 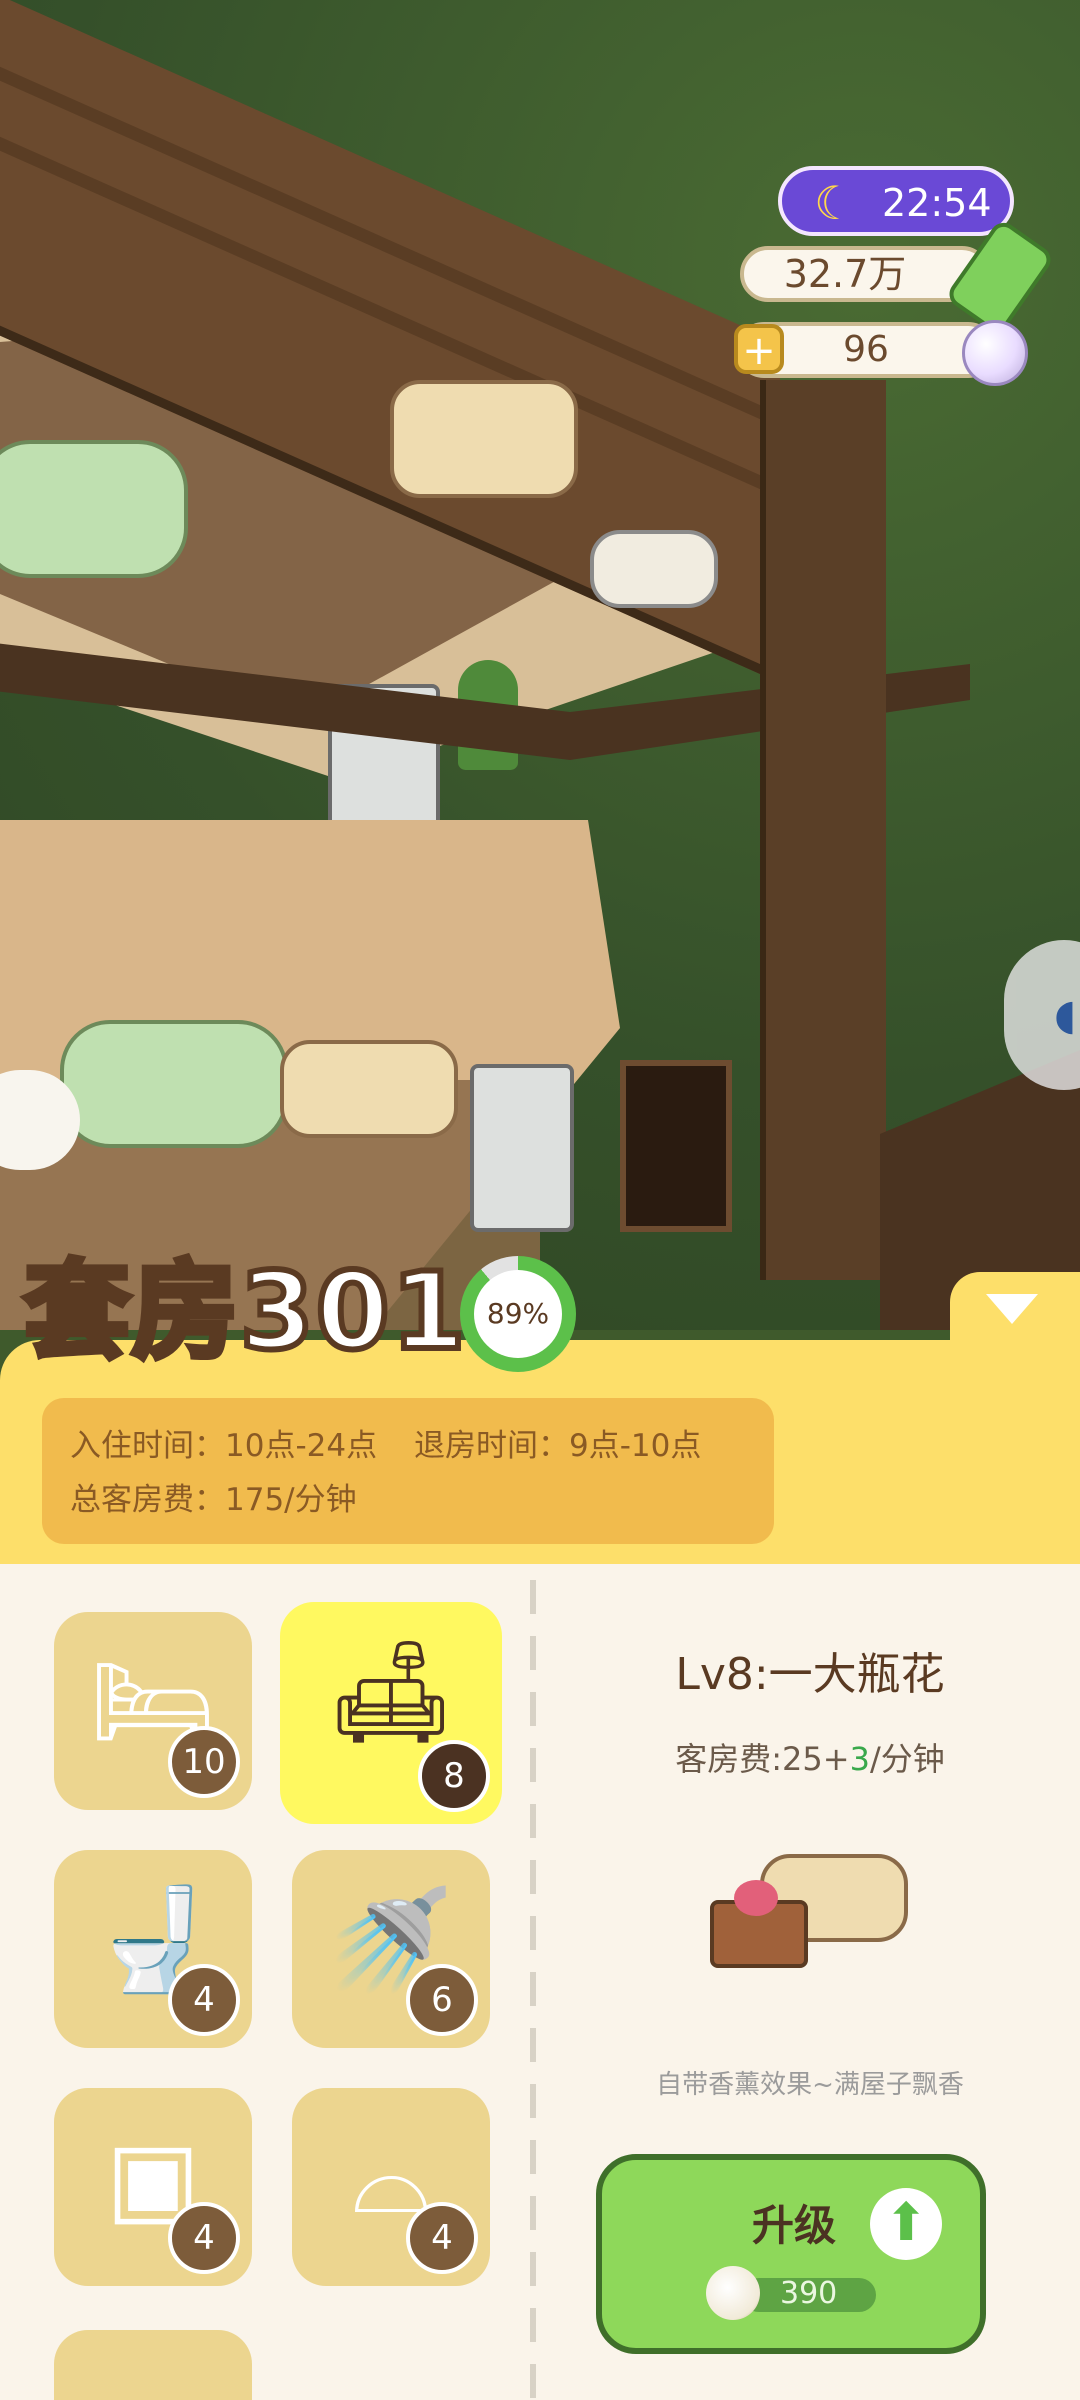 What do you see at coordinates (791, 2254) in the screenshot?
I see `upgrade-button: 升级 ⬆ 390` at bounding box center [791, 2254].